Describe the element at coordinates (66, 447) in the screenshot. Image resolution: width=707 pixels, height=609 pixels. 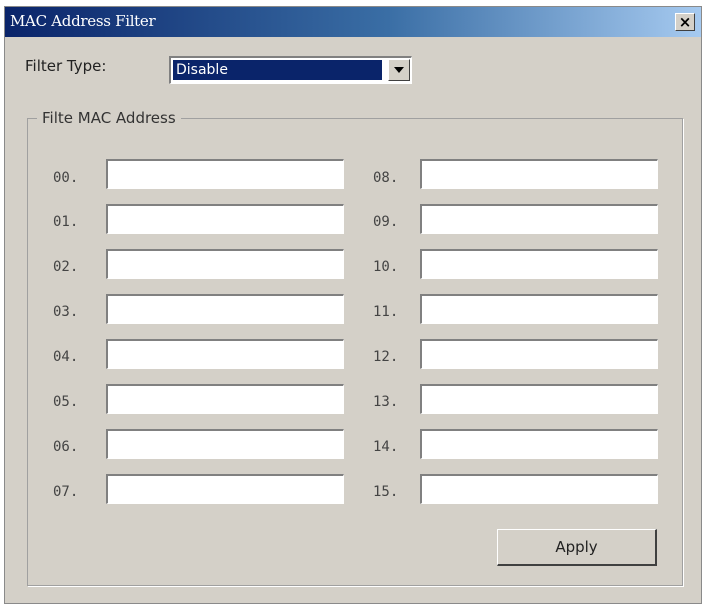
I see `entry-label-06: 06.` at that location.